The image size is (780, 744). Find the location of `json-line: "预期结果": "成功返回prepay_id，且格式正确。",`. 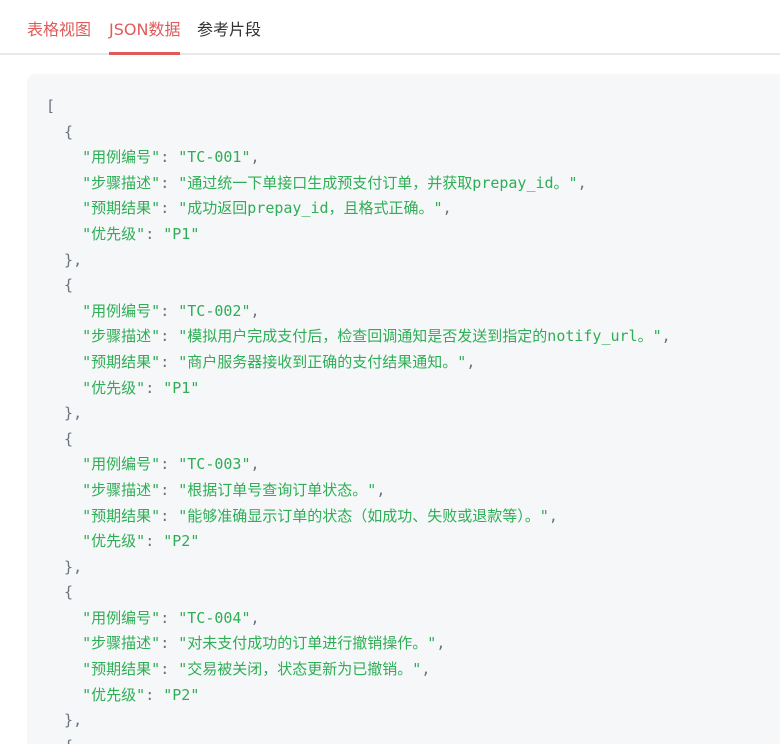

json-line: "预期结果": "成功返回prepay_id，且格式正确。", is located at coordinates (358, 209).